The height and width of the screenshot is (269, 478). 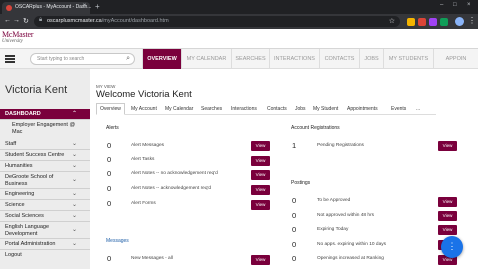 I want to click on posting-label: To be Approved, so click(x=334, y=200).